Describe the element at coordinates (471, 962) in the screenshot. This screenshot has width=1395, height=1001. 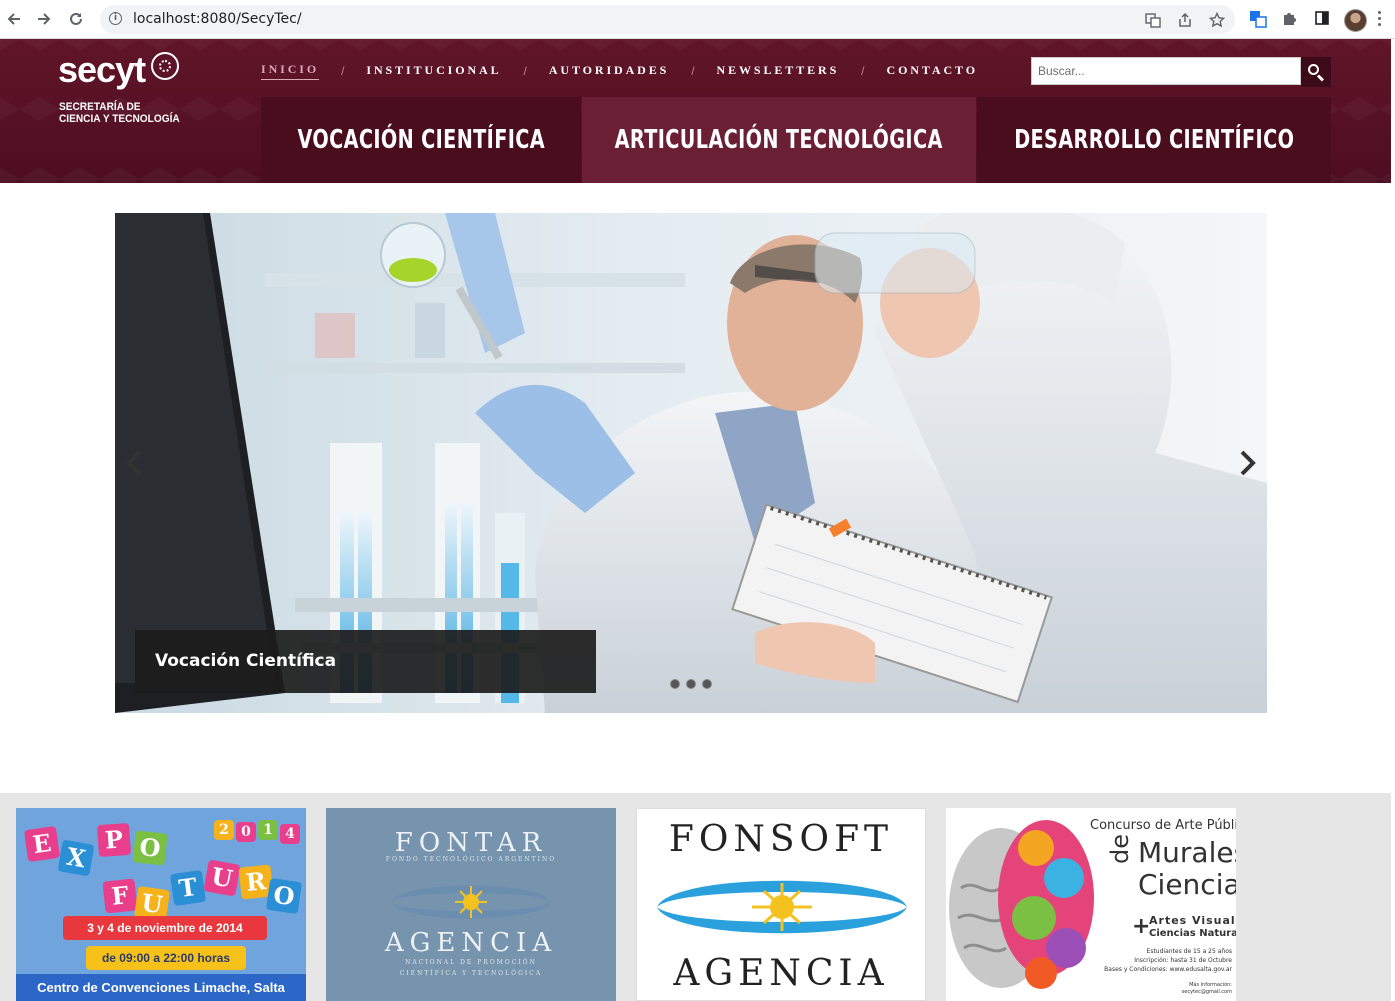
I see `fontar-agency-sub-1: NACIONAL DE PROMOCIÓN` at that location.